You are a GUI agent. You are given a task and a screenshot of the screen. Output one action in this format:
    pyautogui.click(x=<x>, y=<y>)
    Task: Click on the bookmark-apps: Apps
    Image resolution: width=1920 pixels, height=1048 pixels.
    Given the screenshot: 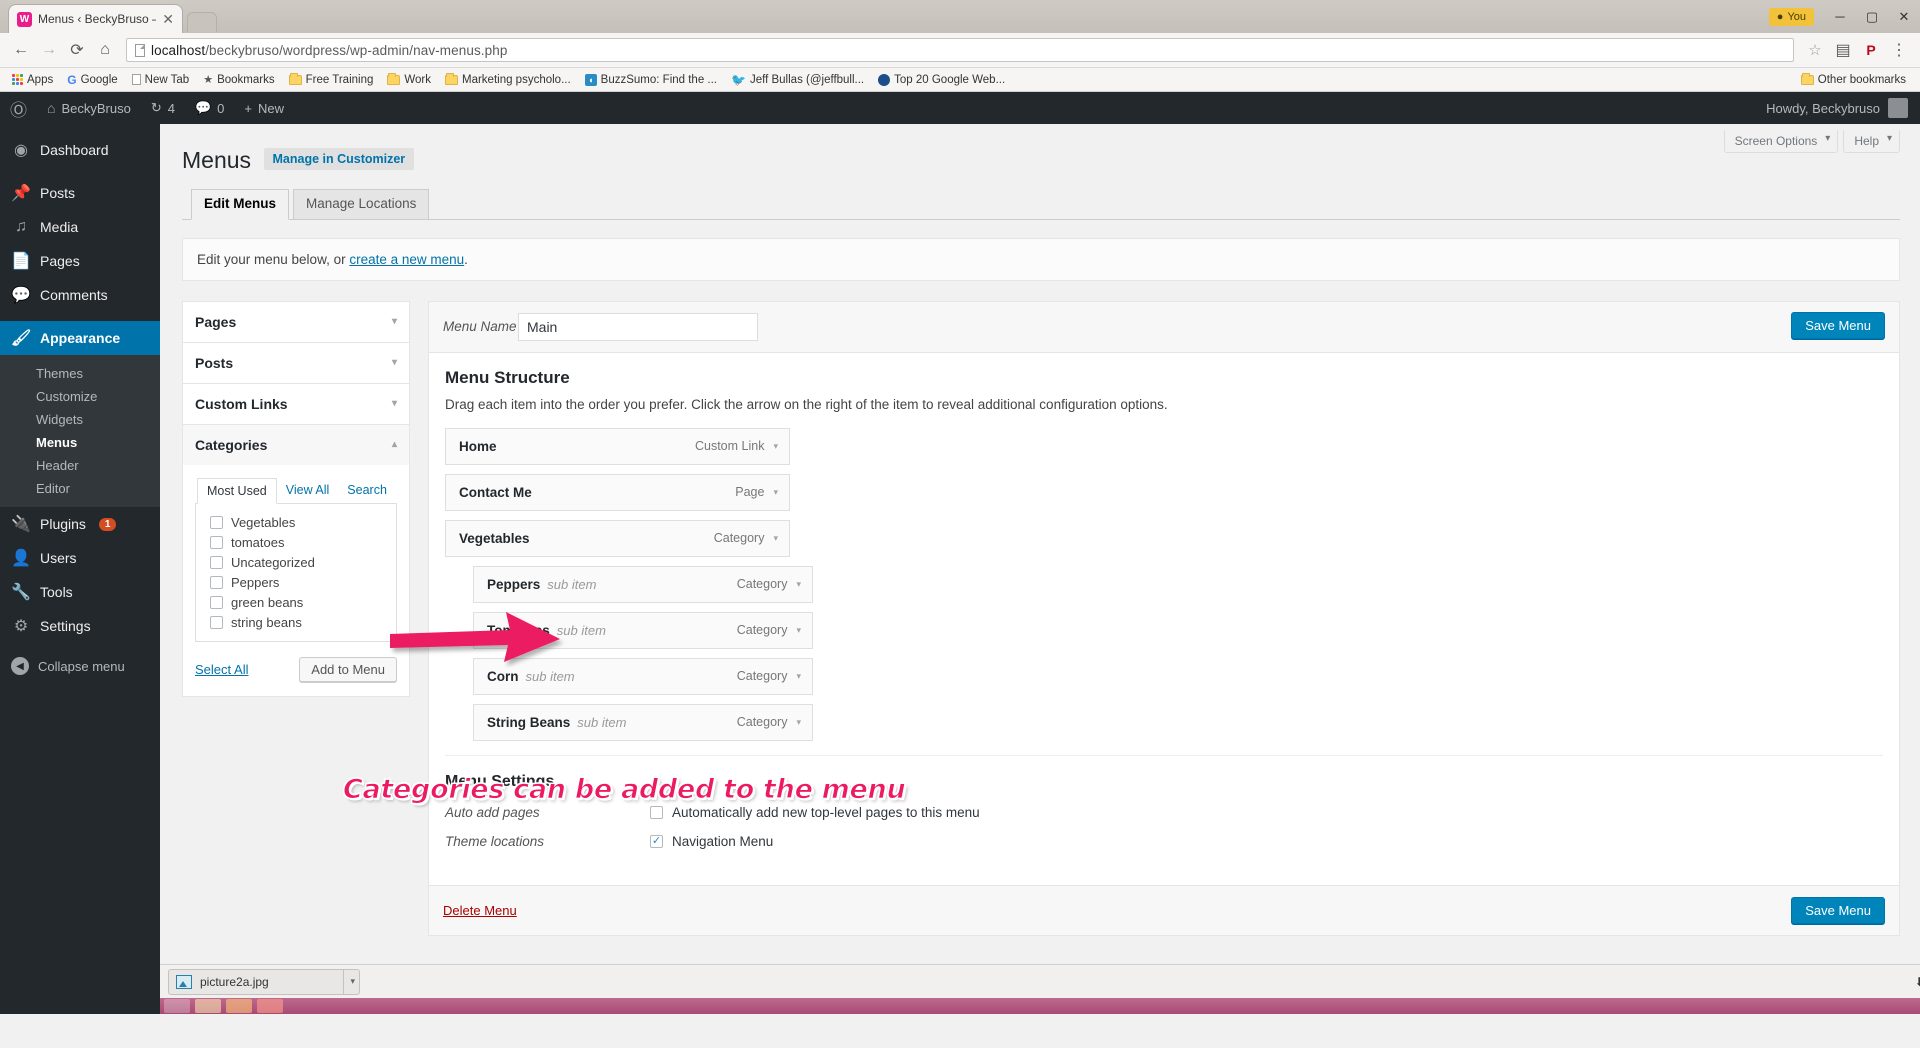 What is the action you would take?
    pyautogui.click(x=32, y=80)
    